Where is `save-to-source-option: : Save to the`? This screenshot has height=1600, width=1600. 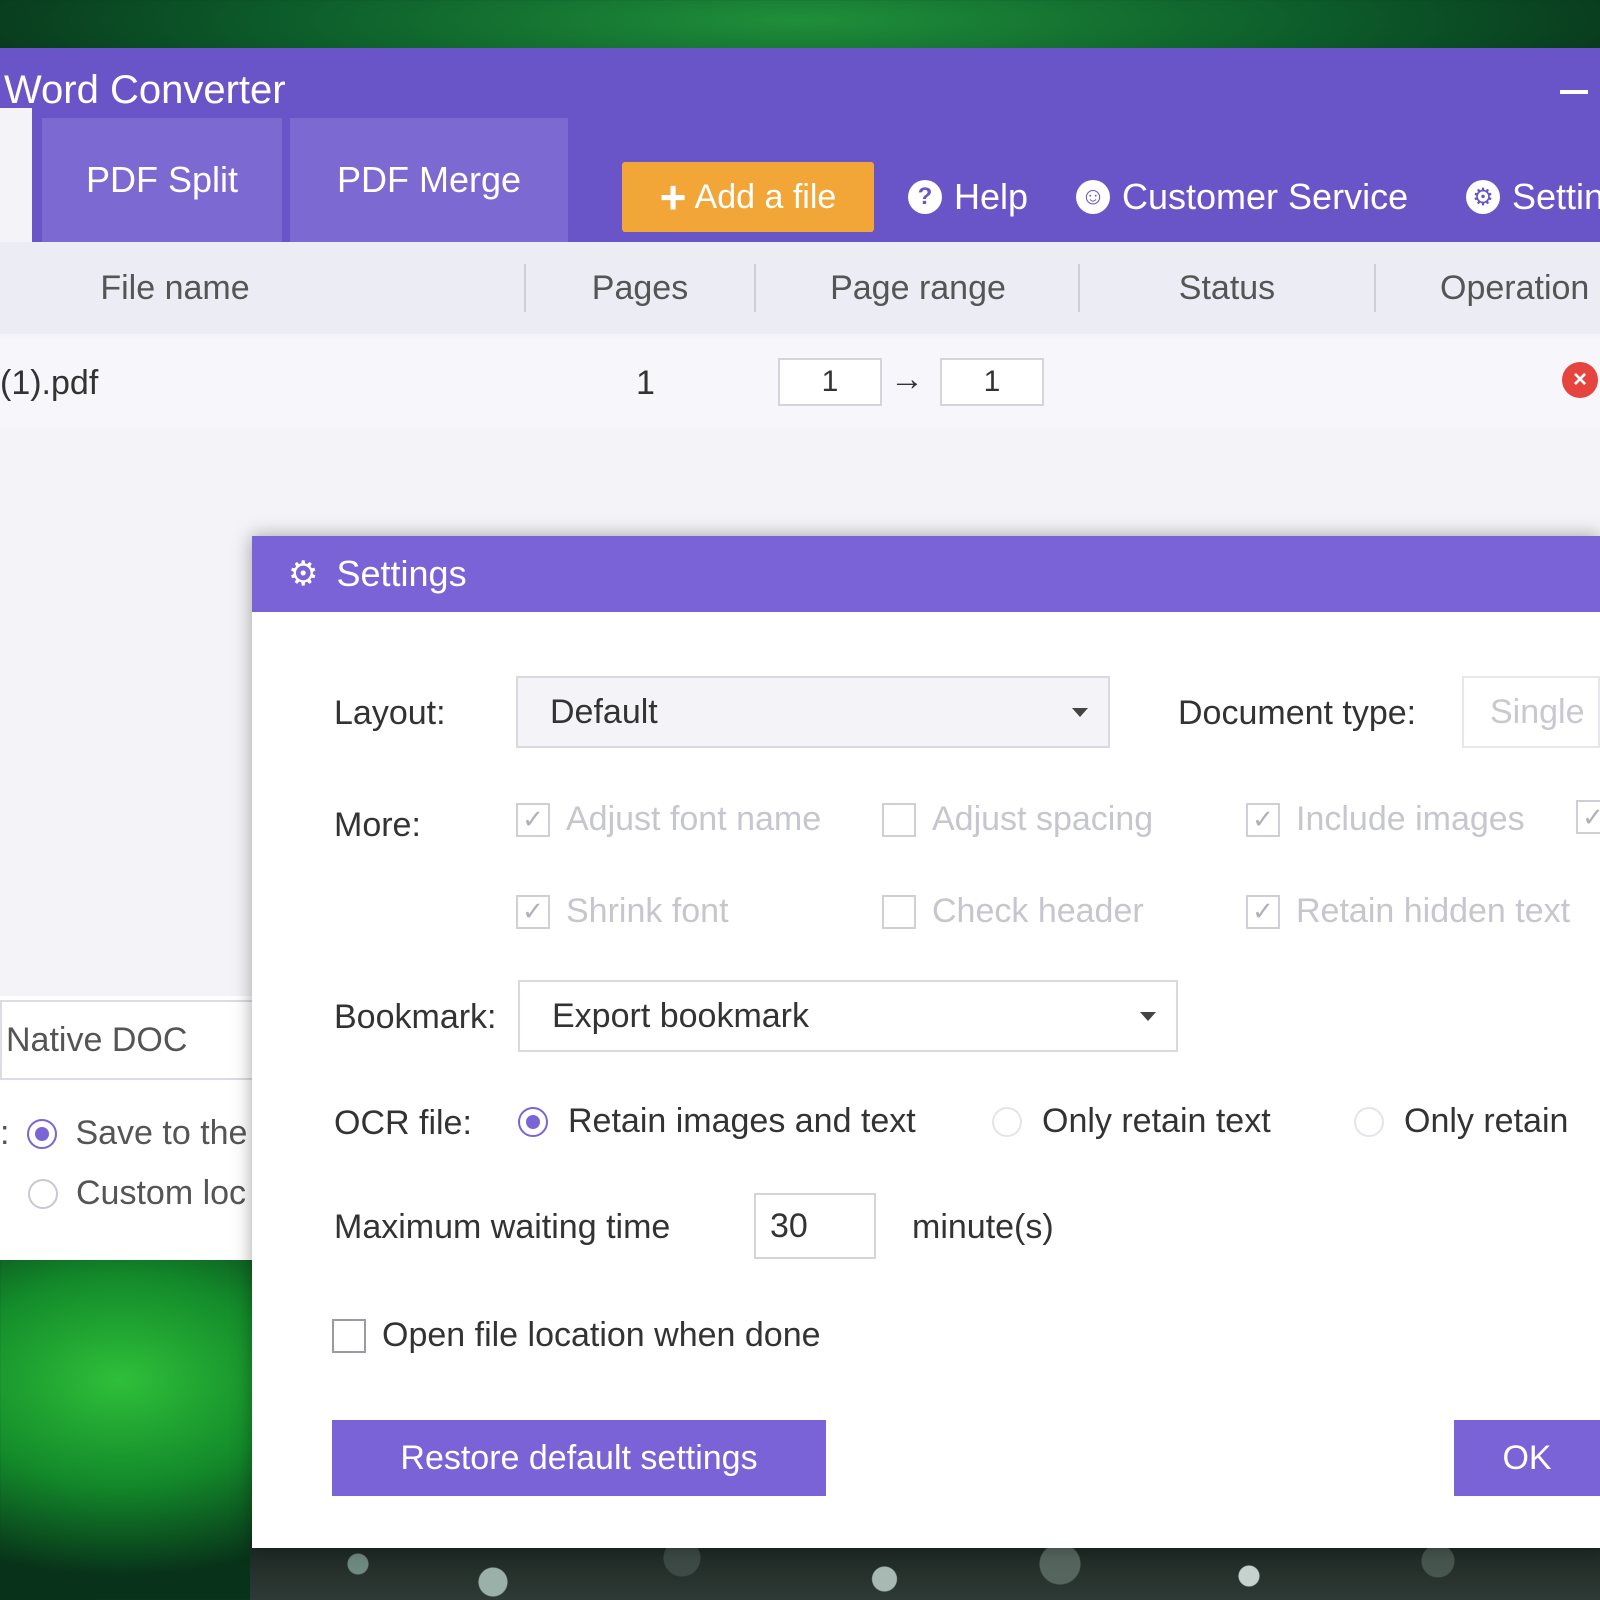 save-to-source-option: : Save to the is located at coordinates (123, 1133).